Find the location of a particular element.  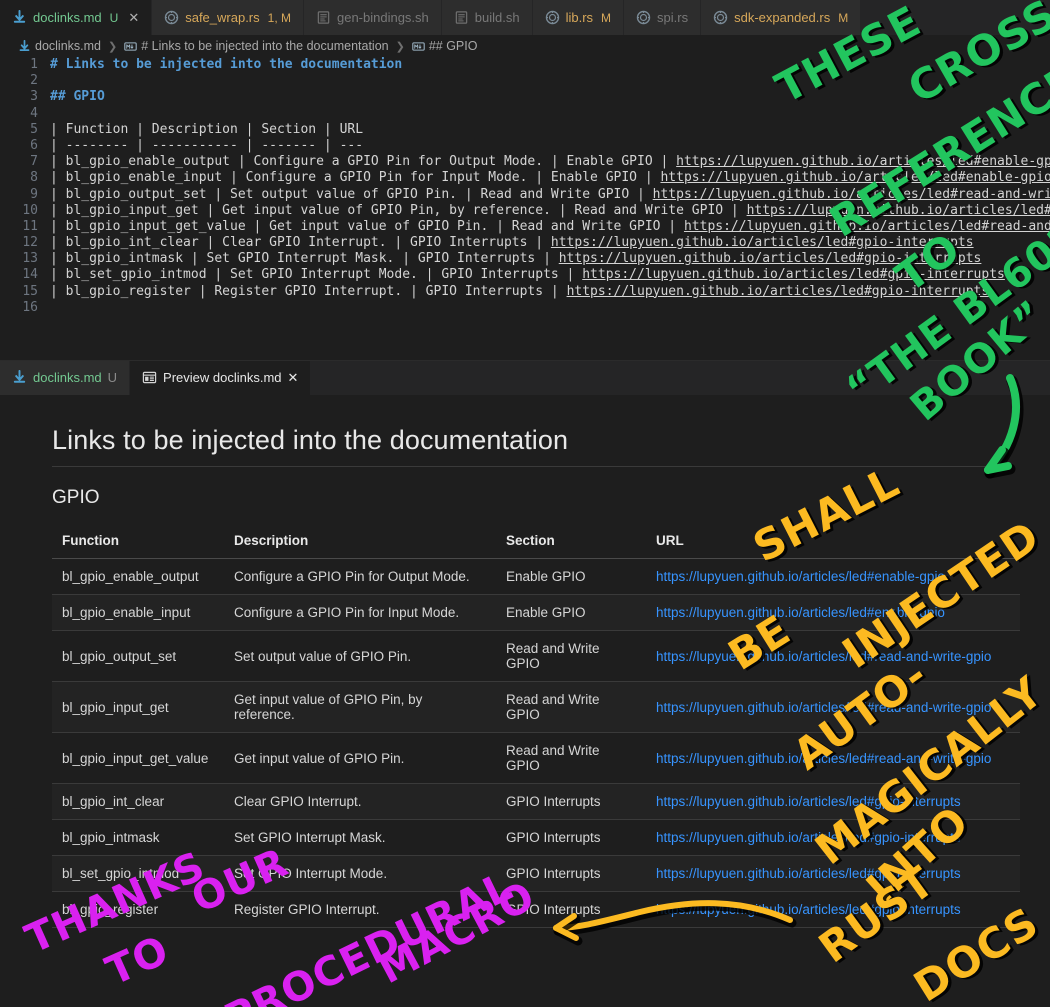

preview-tab-1: Preview doclinks.md ✕ is located at coordinates (221, 377).